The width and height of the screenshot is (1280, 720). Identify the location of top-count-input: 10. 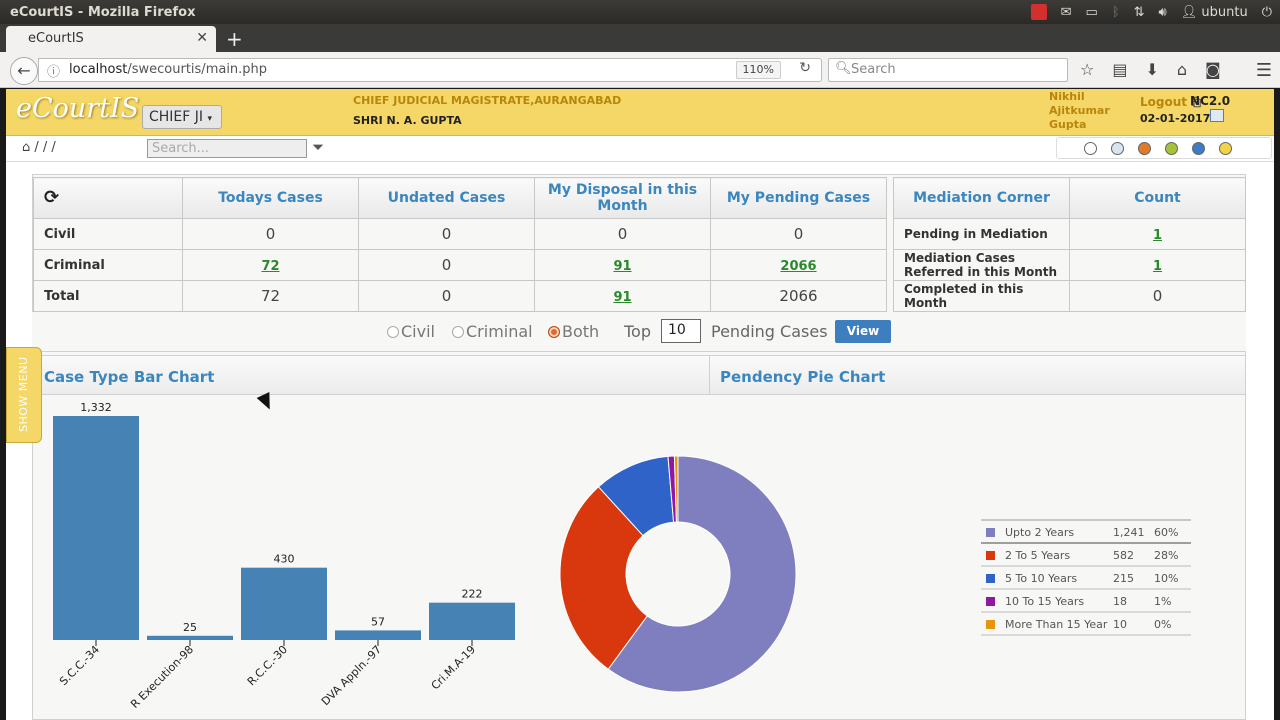
(681, 331).